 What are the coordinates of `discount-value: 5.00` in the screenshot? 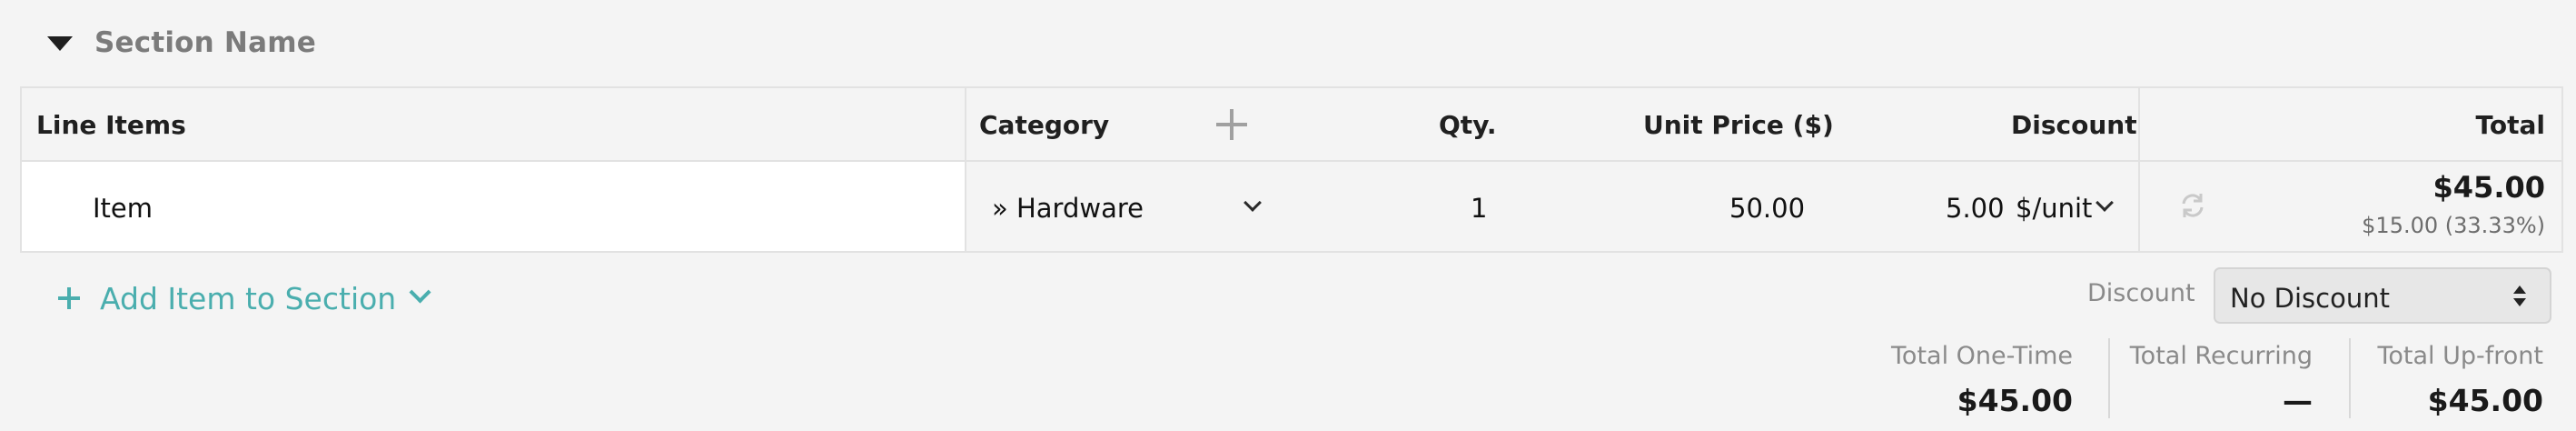 It's located at (1975, 208).